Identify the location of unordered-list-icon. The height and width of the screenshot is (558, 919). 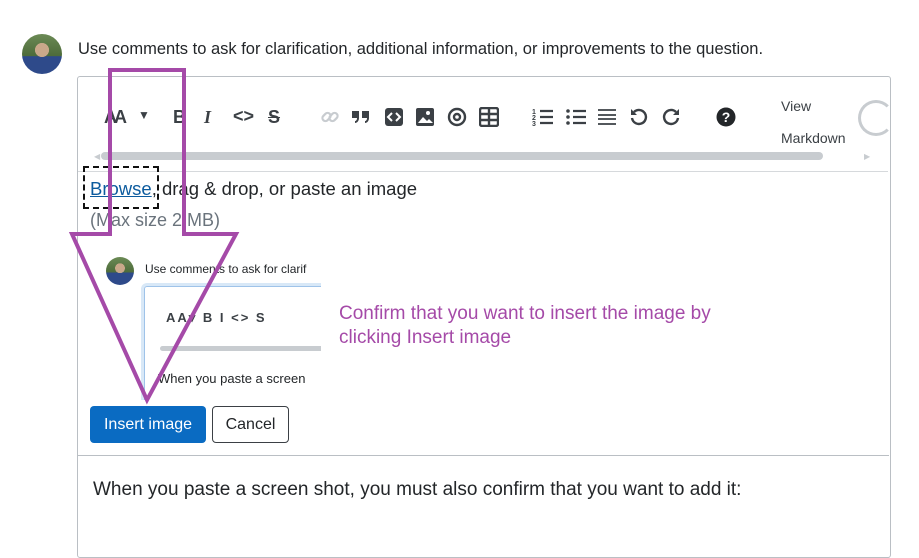
(576, 117).